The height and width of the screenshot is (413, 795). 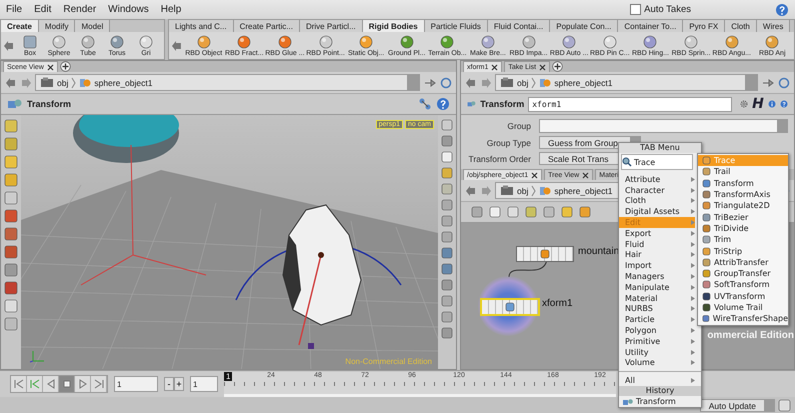 I want to click on node-type-label: Transform, so click(x=502, y=104).